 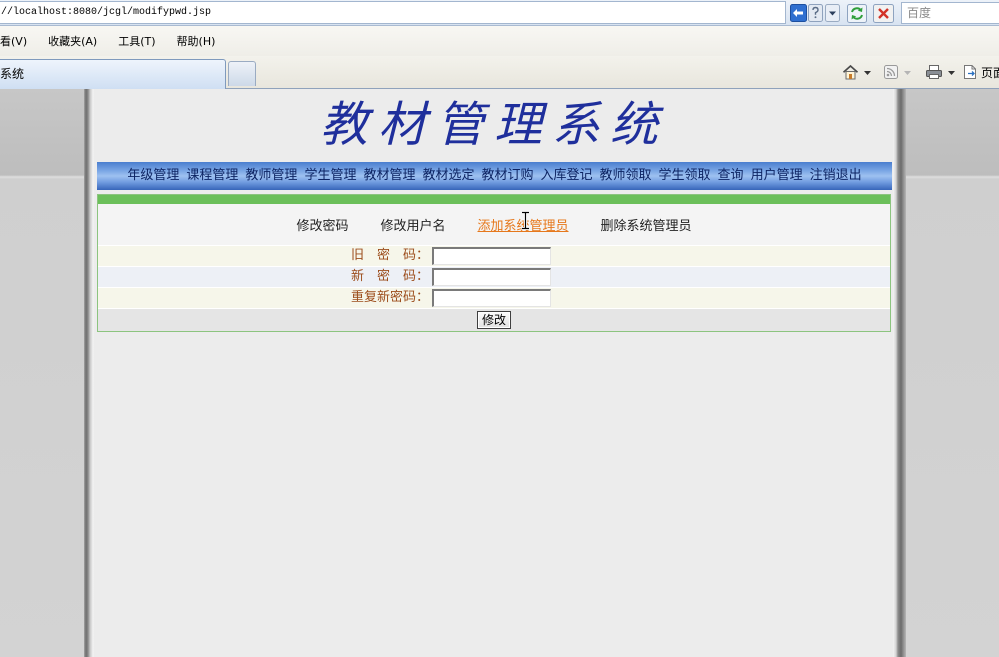 What do you see at coordinates (857, 13) in the screenshot?
I see `refresh-icon` at bounding box center [857, 13].